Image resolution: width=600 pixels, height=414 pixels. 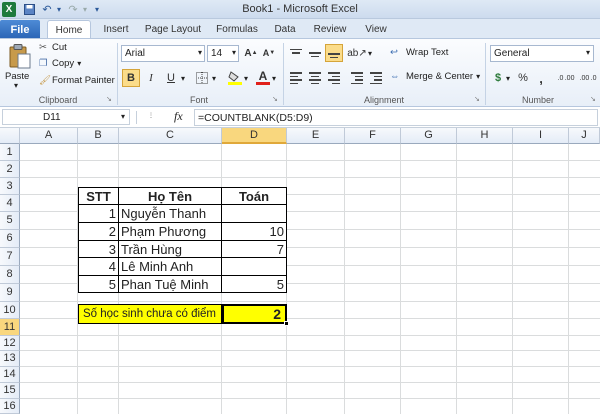 What do you see at coordinates (251, 53) in the screenshot?
I see `grow-font-icon: A ▲` at bounding box center [251, 53].